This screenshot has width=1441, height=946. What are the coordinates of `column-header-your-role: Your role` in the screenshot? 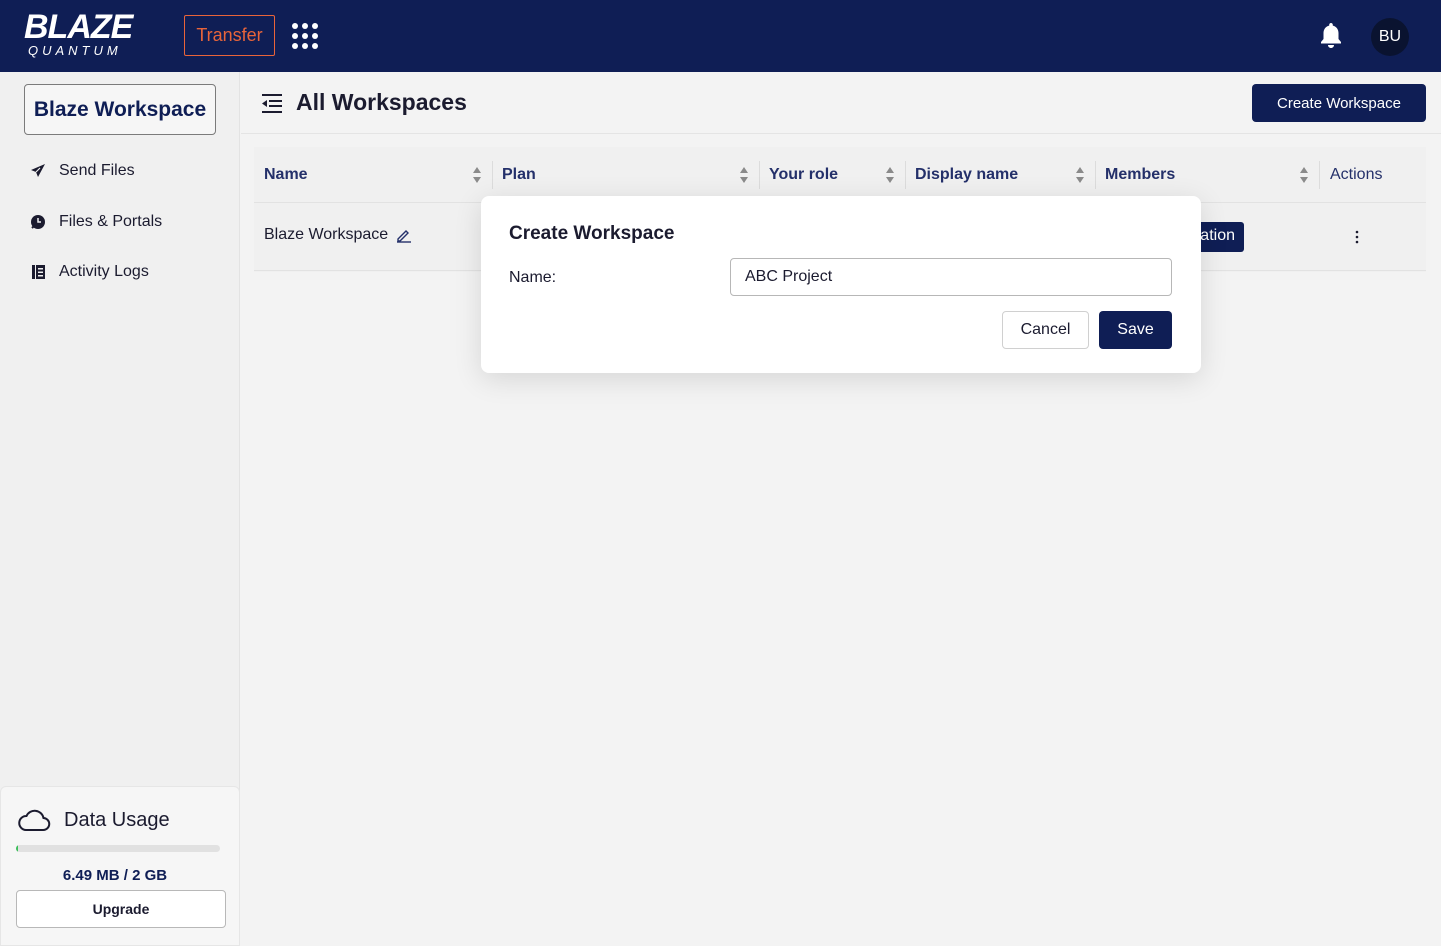 It's located at (832, 175).